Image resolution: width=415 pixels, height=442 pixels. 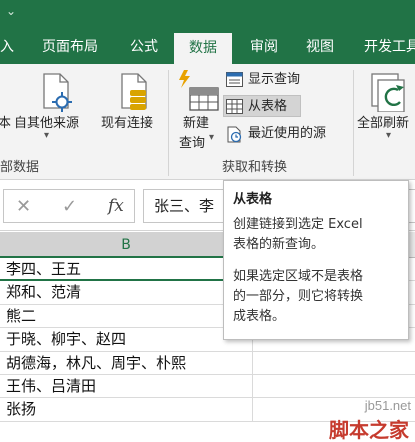 I want to click on table-row: 王伟、吕清田, so click(x=207, y=386).